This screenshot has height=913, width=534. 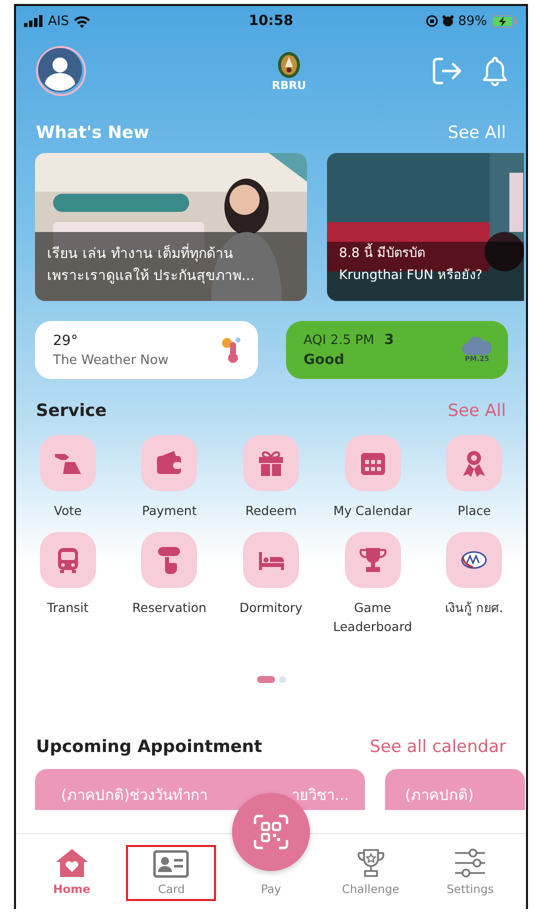 I want to click on section-title: Upcoming Appointment, so click(x=149, y=747).